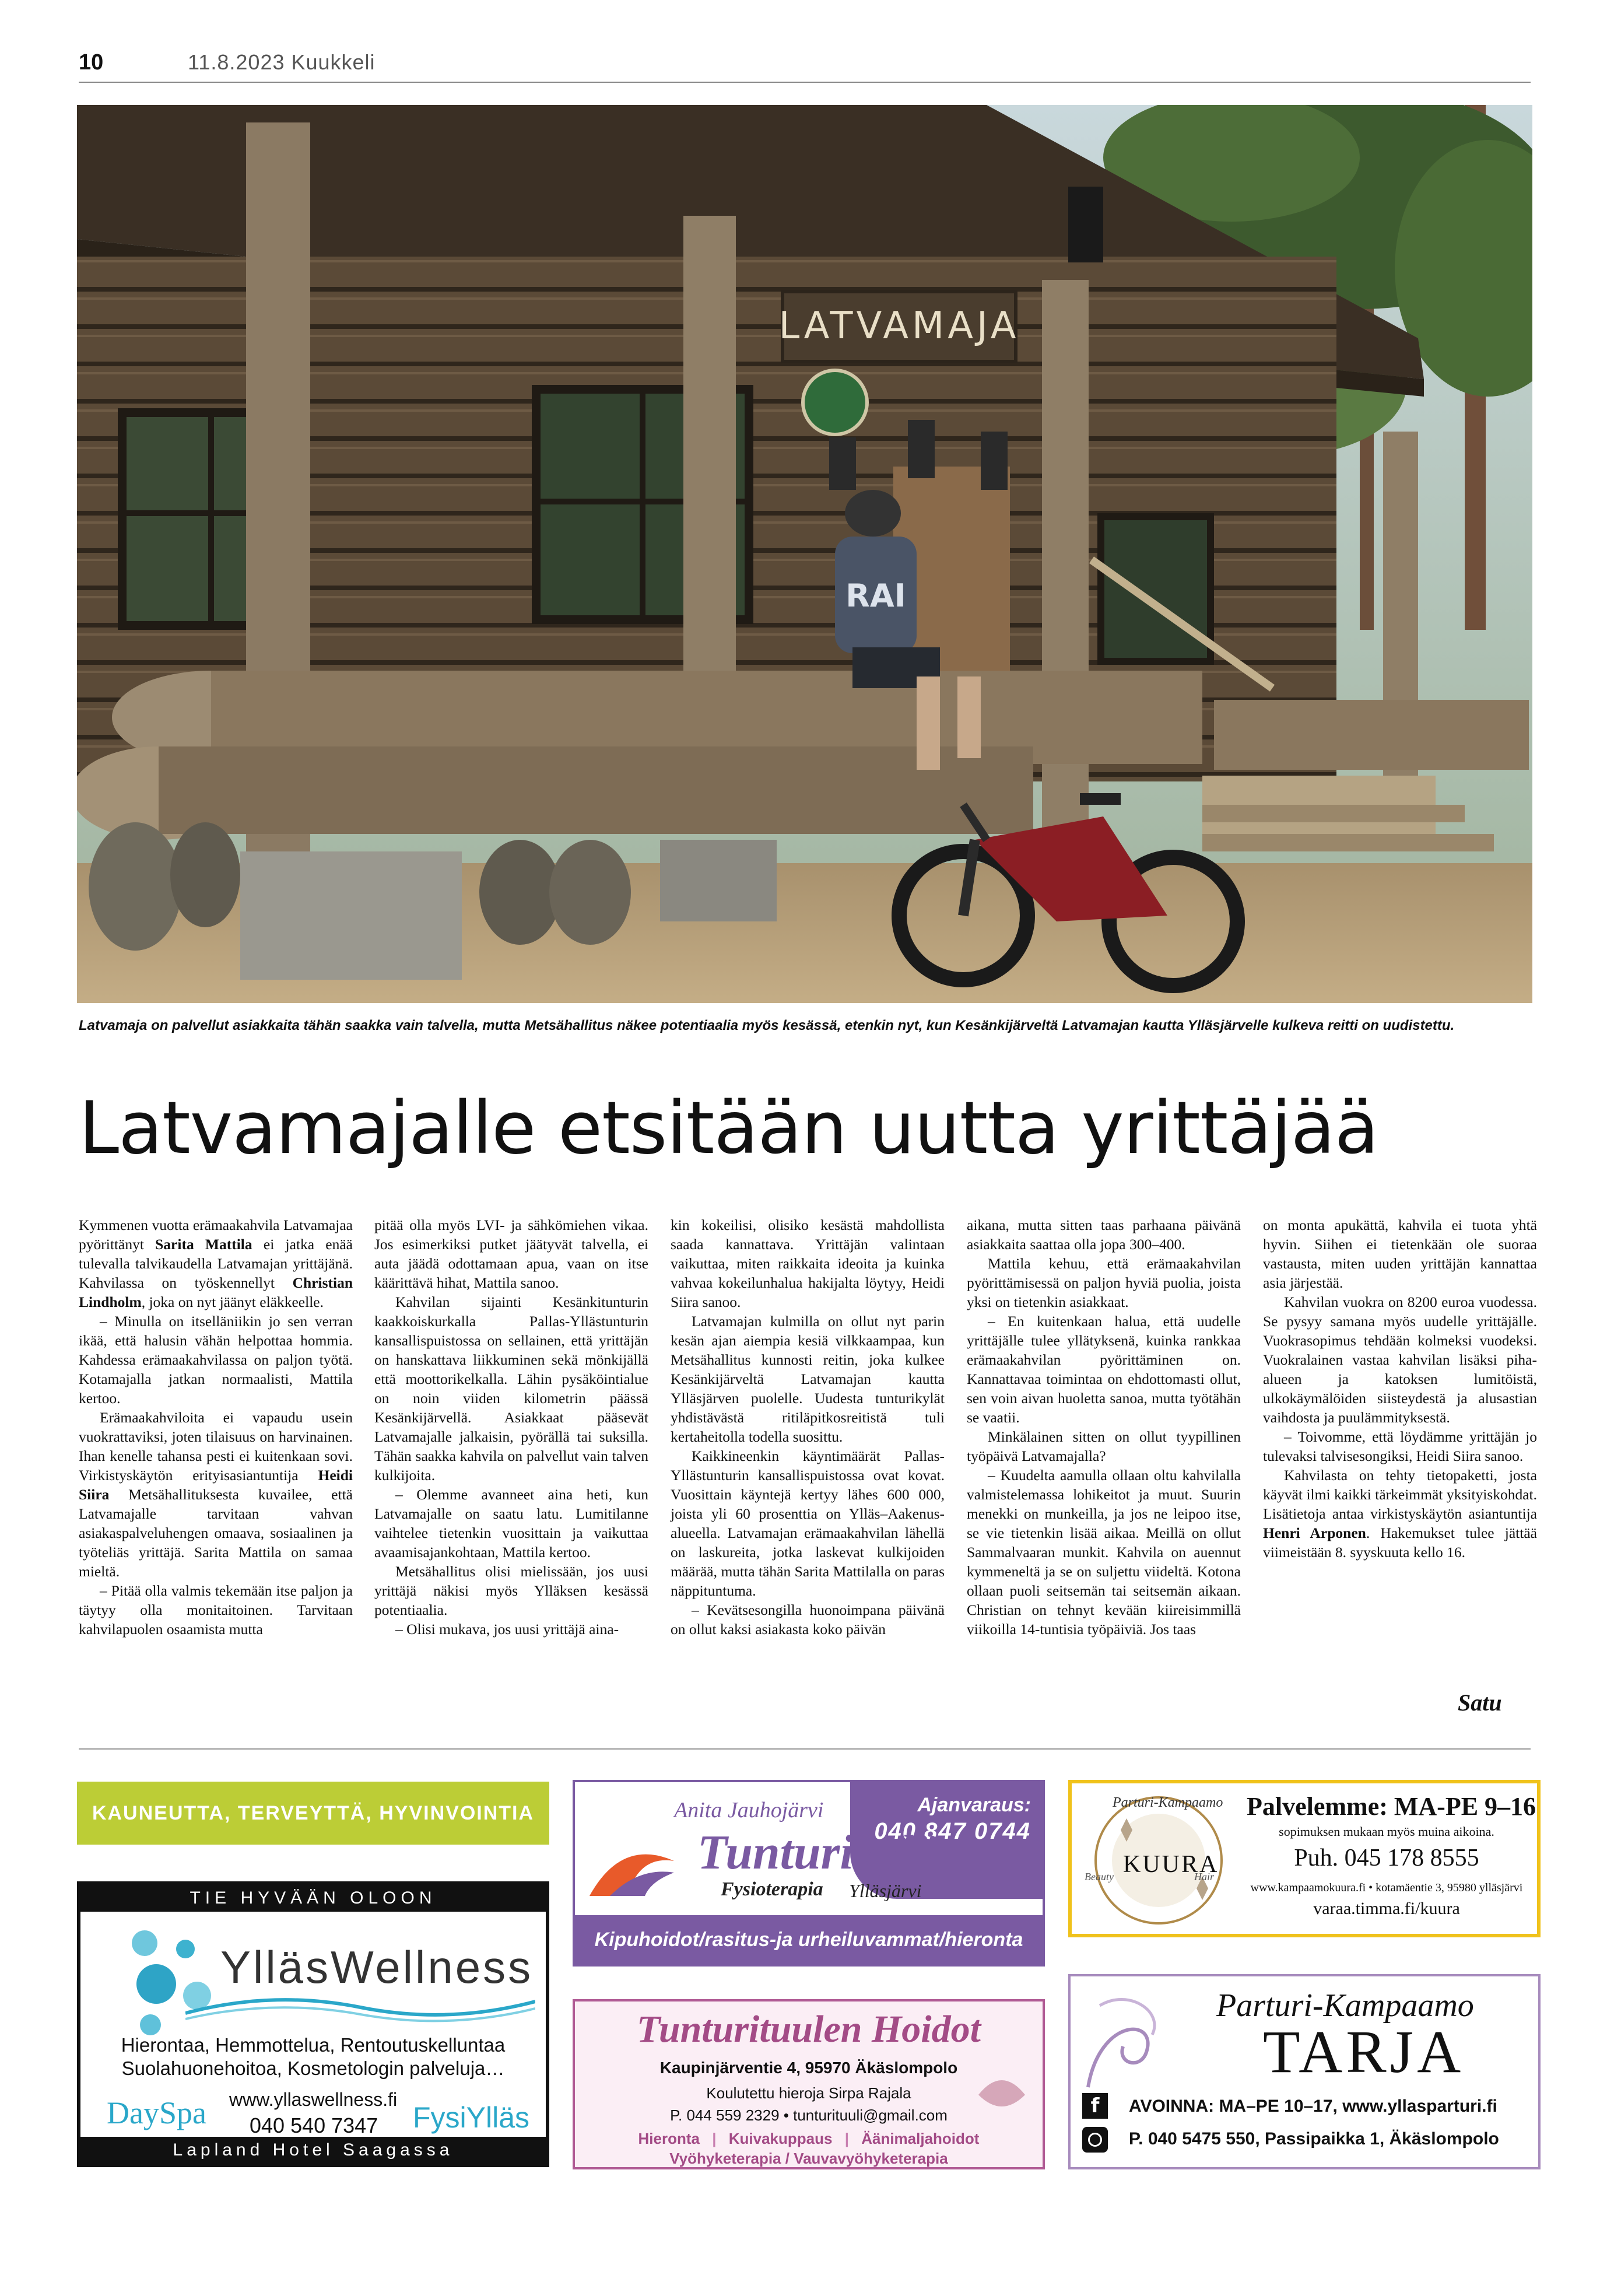 This screenshot has width=1607, height=2296. Describe the element at coordinates (377, 1967) in the screenshot. I see `ad-yllaswellness-brand: YlläsWellness` at that location.